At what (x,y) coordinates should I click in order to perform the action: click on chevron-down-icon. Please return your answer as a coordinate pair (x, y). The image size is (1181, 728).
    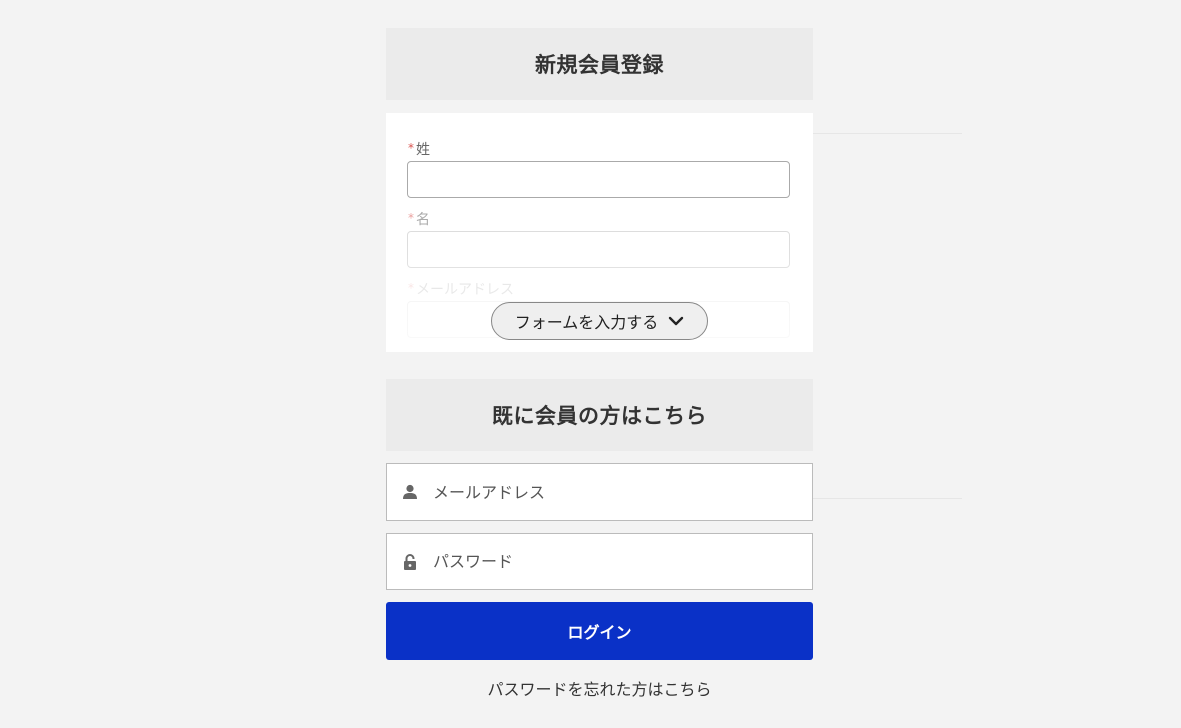
    Looking at the image, I should click on (676, 321).